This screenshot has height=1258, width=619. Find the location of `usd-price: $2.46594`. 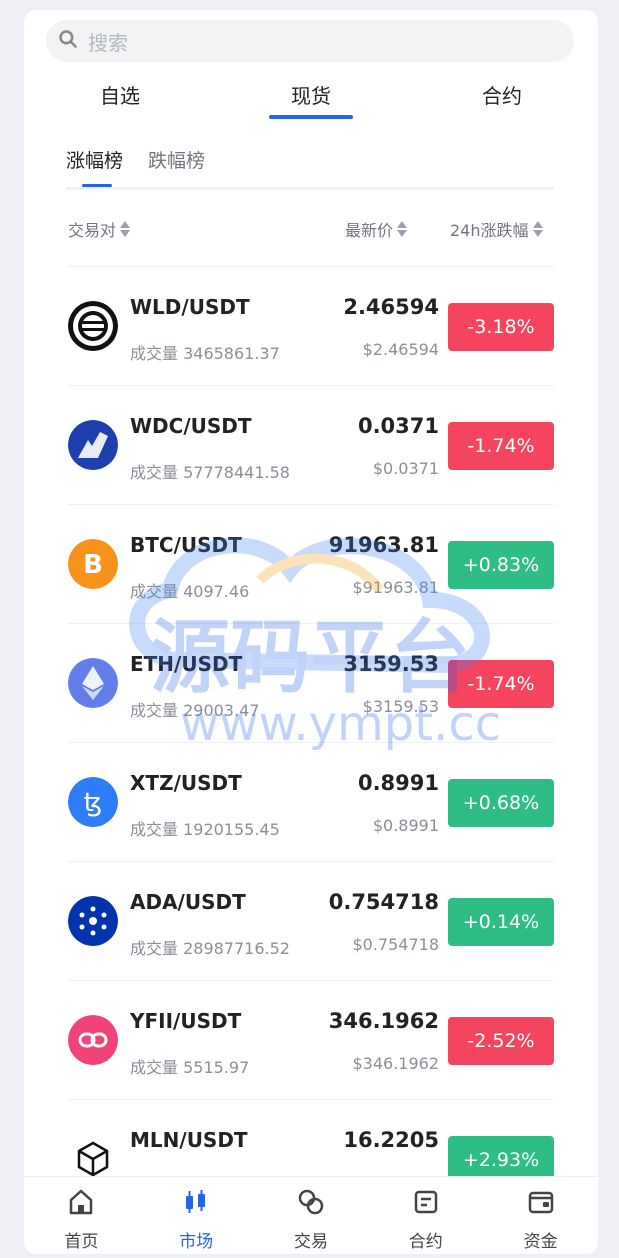

usd-price: $2.46594 is located at coordinates (400, 349).